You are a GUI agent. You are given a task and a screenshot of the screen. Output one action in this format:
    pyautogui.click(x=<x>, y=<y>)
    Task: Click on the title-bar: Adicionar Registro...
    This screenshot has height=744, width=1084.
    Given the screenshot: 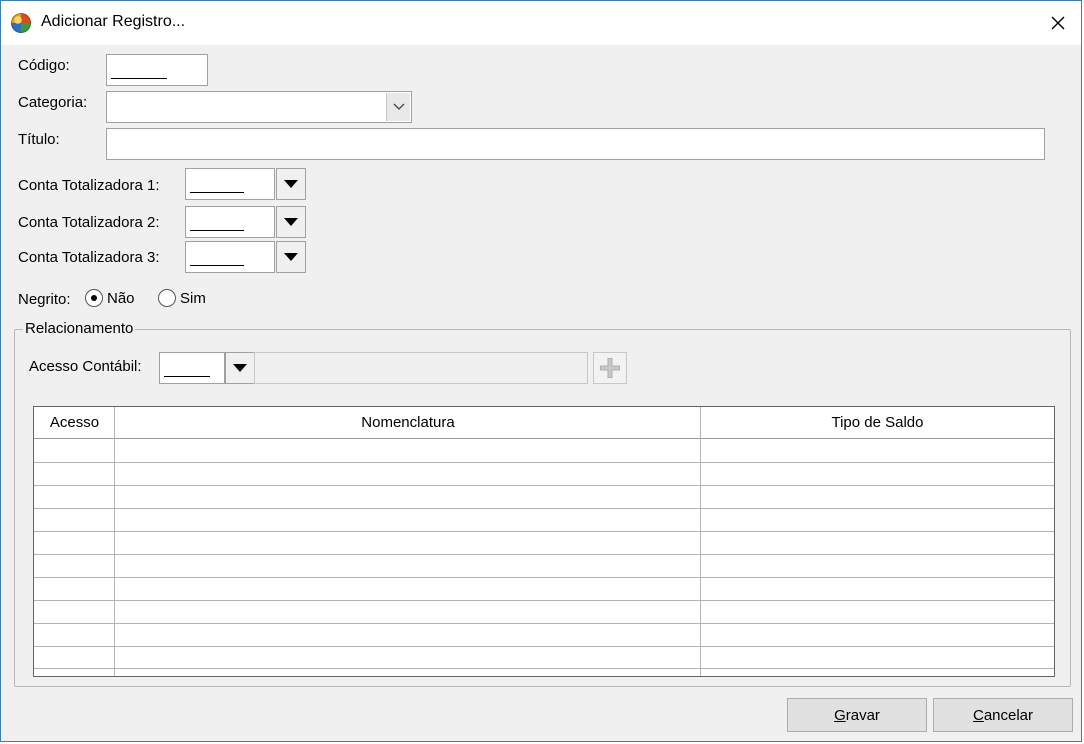 What is the action you would take?
    pyautogui.click(x=541, y=23)
    